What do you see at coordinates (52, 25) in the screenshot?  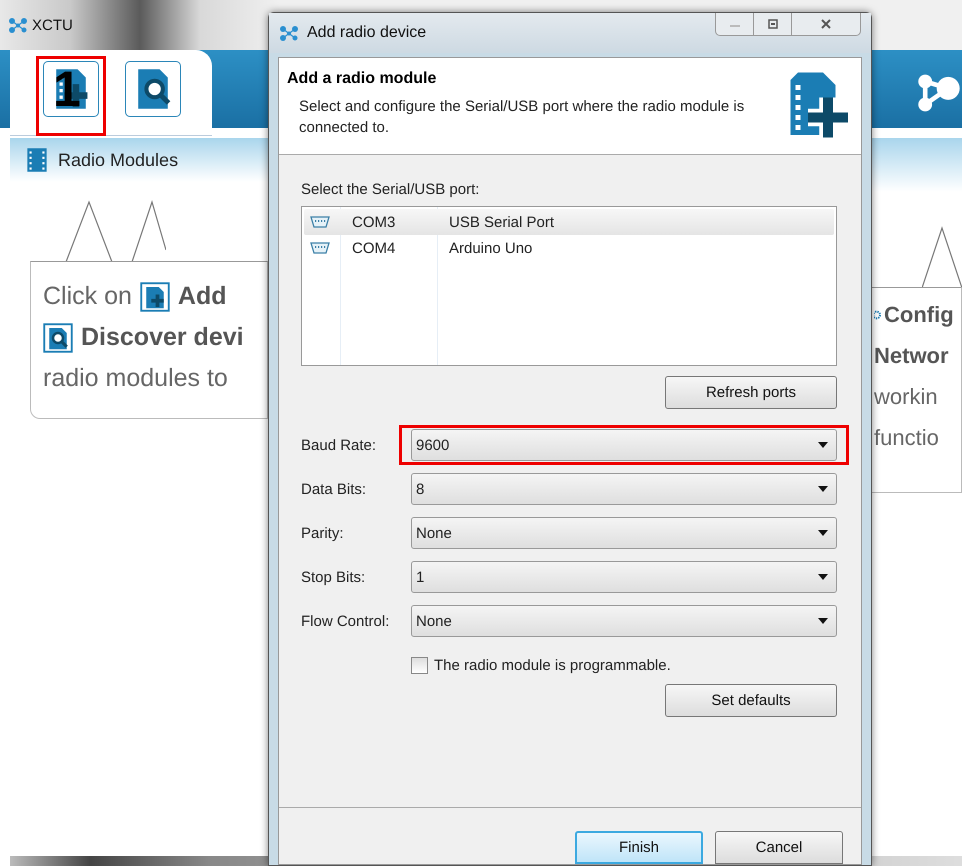 I see `app-title: XCTU` at bounding box center [52, 25].